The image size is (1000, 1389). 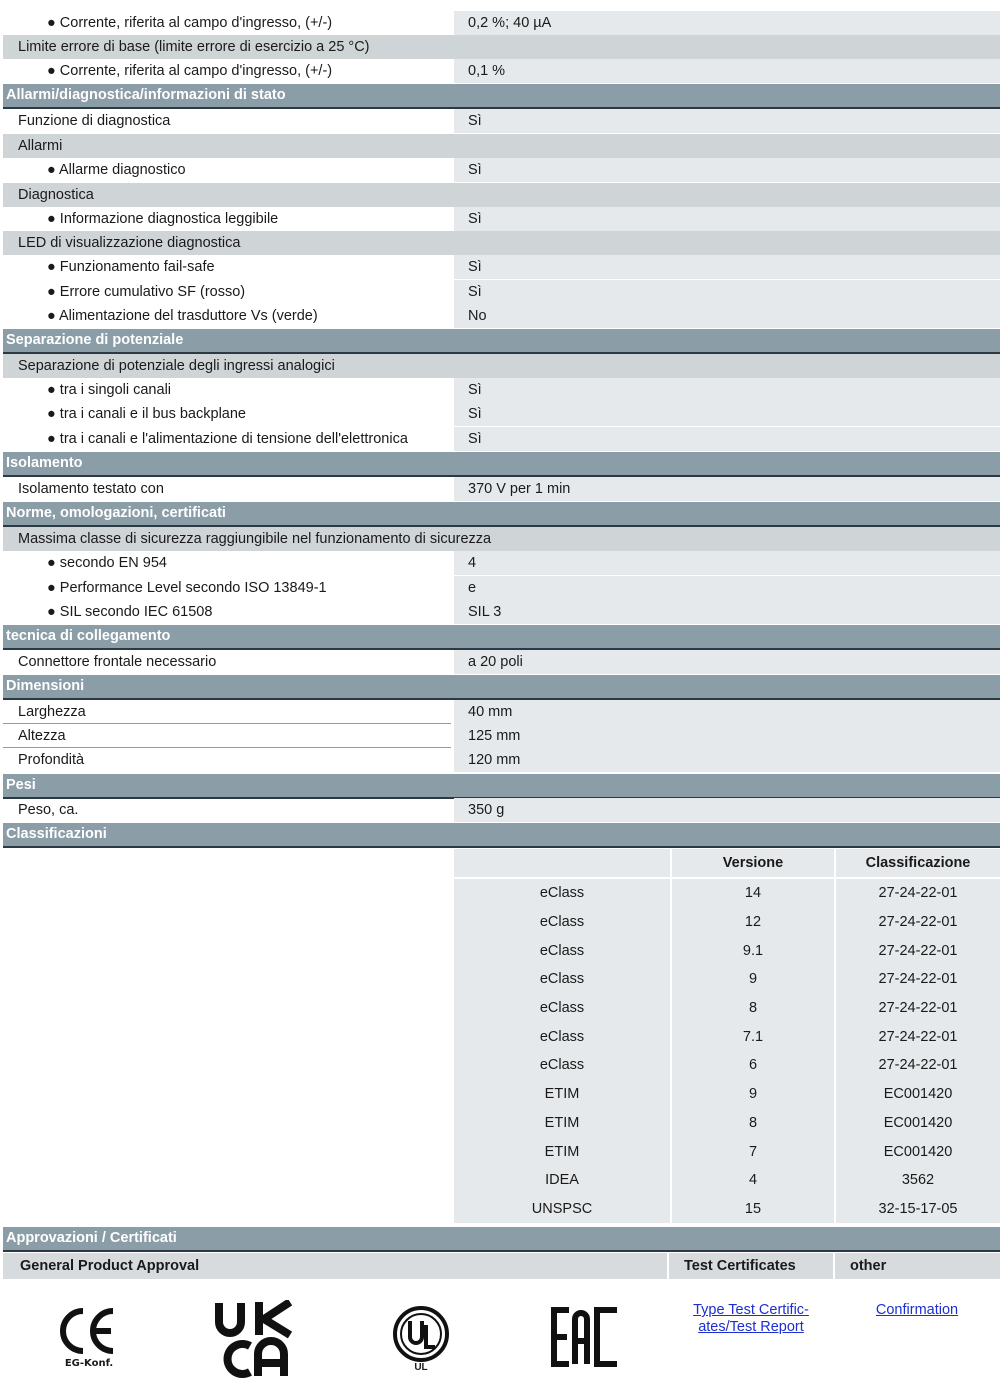 What do you see at coordinates (727, 1209) in the screenshot?
I see `table-row: UNSPSC 15 32-15-17-05` at bounding box center [727, 1209].